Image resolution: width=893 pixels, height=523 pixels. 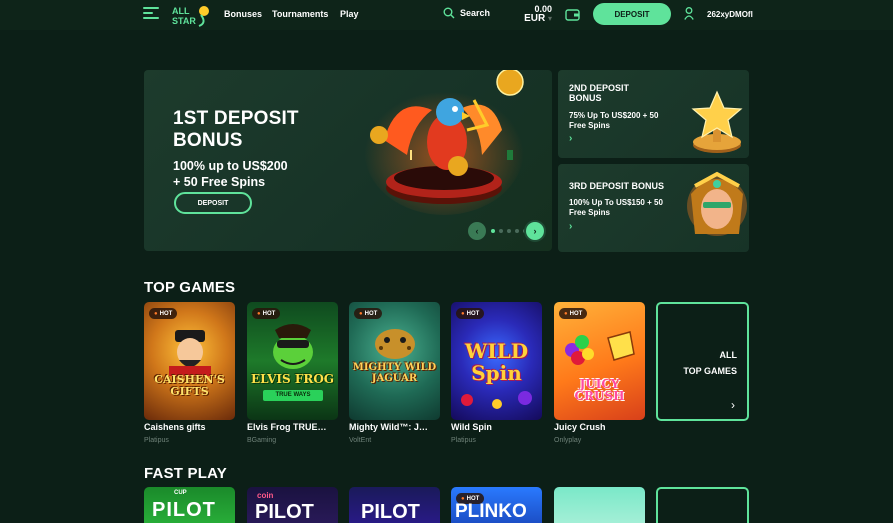 I want to click on search-icon, so click(x=449, y=13).